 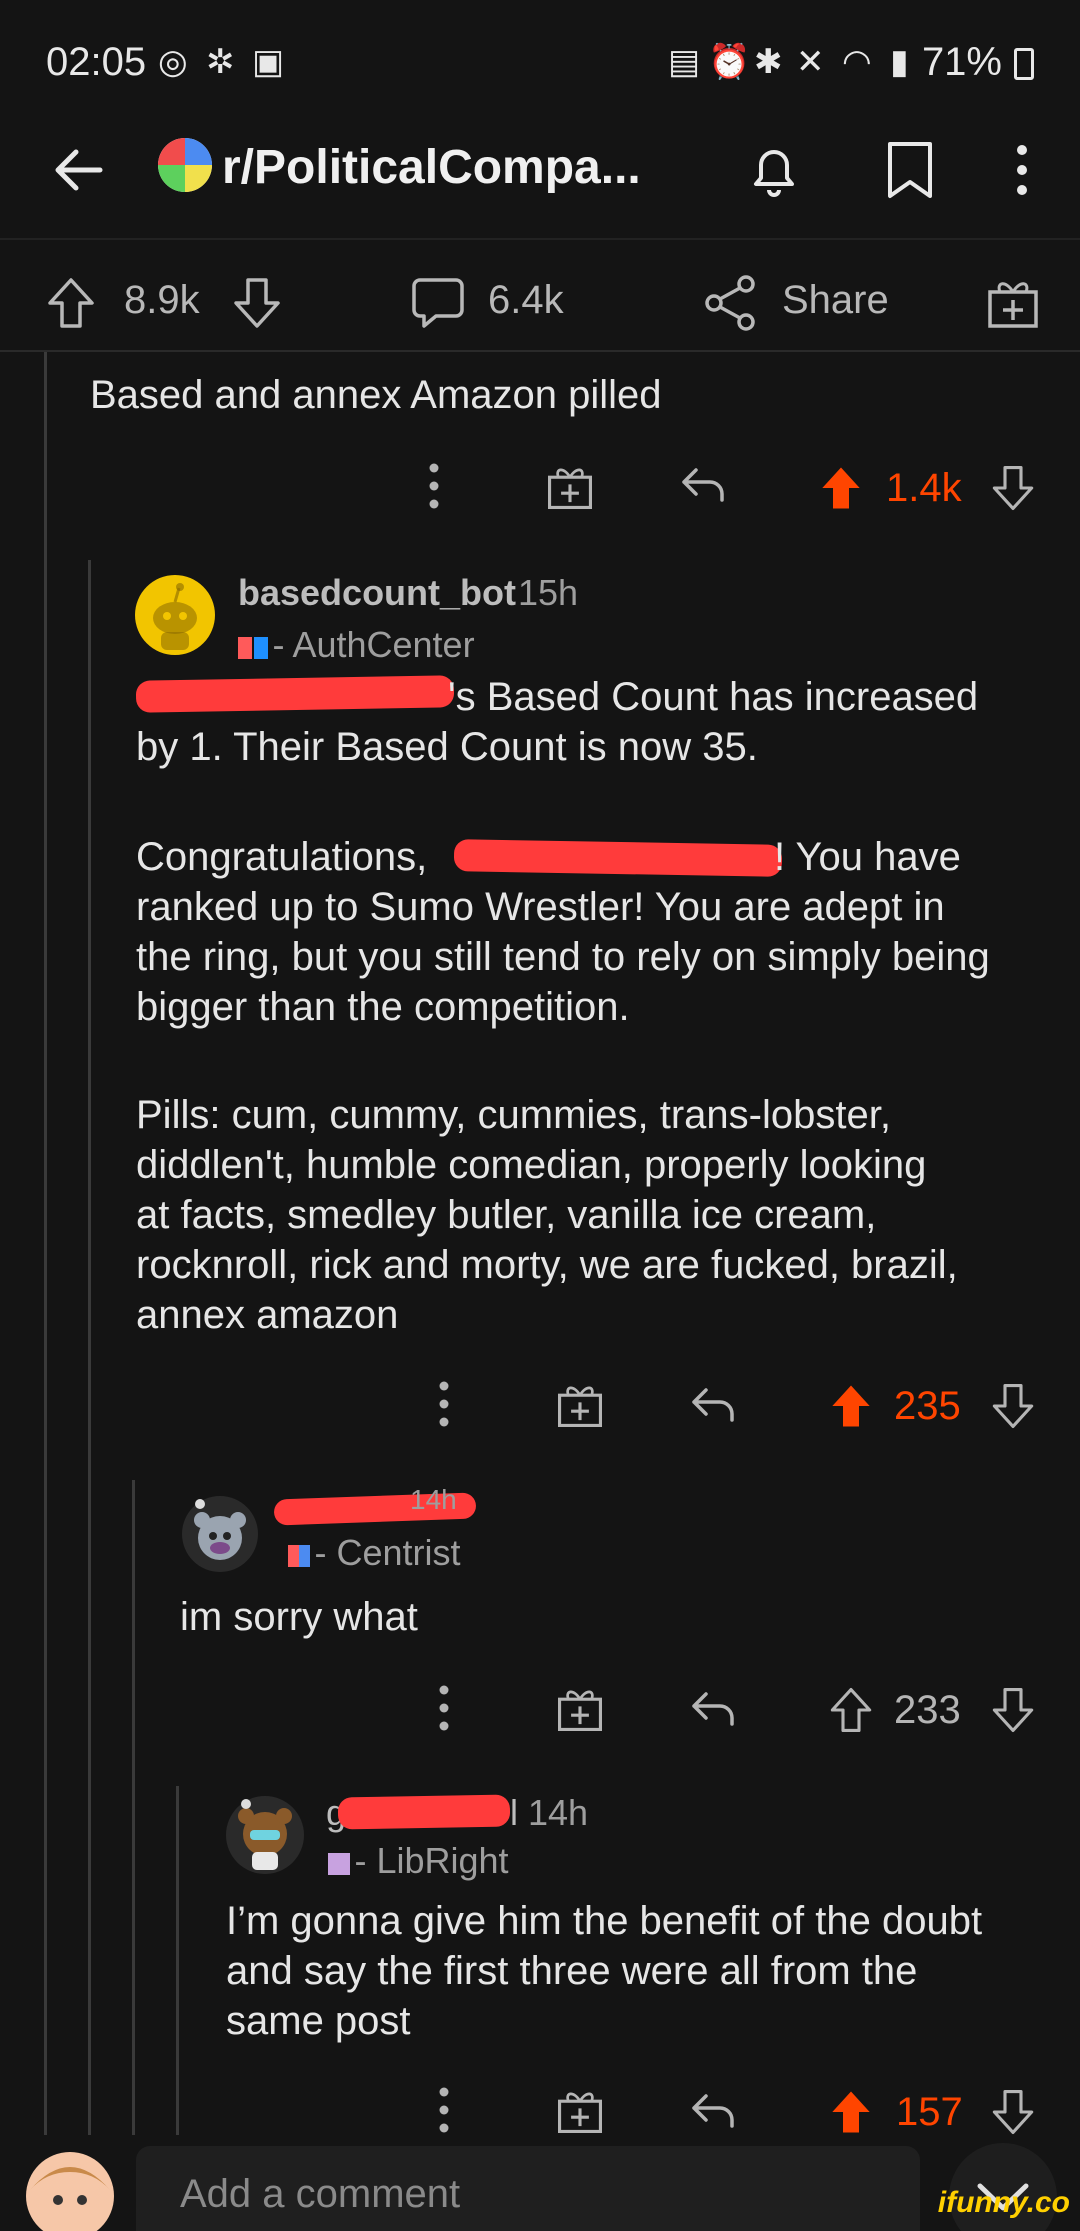 I want to click on wifi-icon: ◠, so click(x=857, y=62).